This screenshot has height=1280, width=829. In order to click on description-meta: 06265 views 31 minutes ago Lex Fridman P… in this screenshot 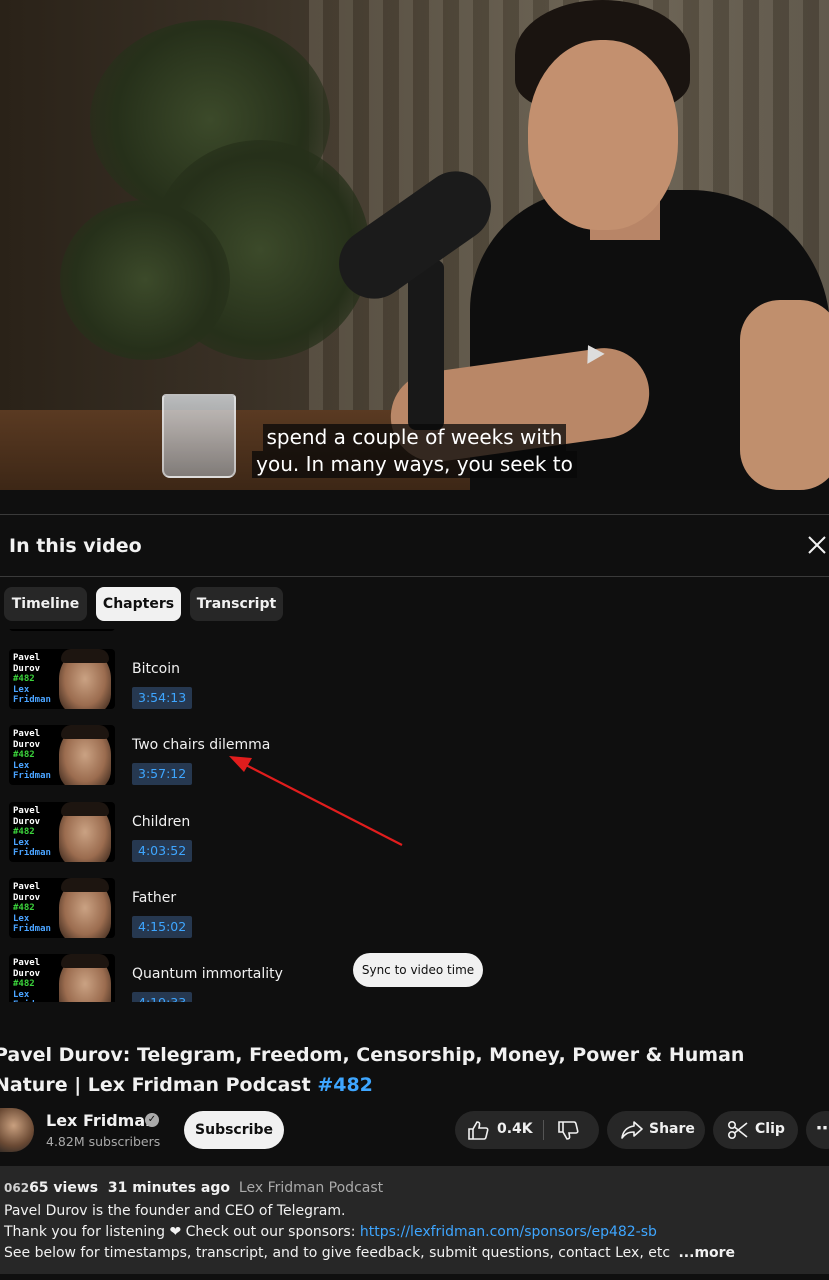, I will do `click(193, 1188)`.